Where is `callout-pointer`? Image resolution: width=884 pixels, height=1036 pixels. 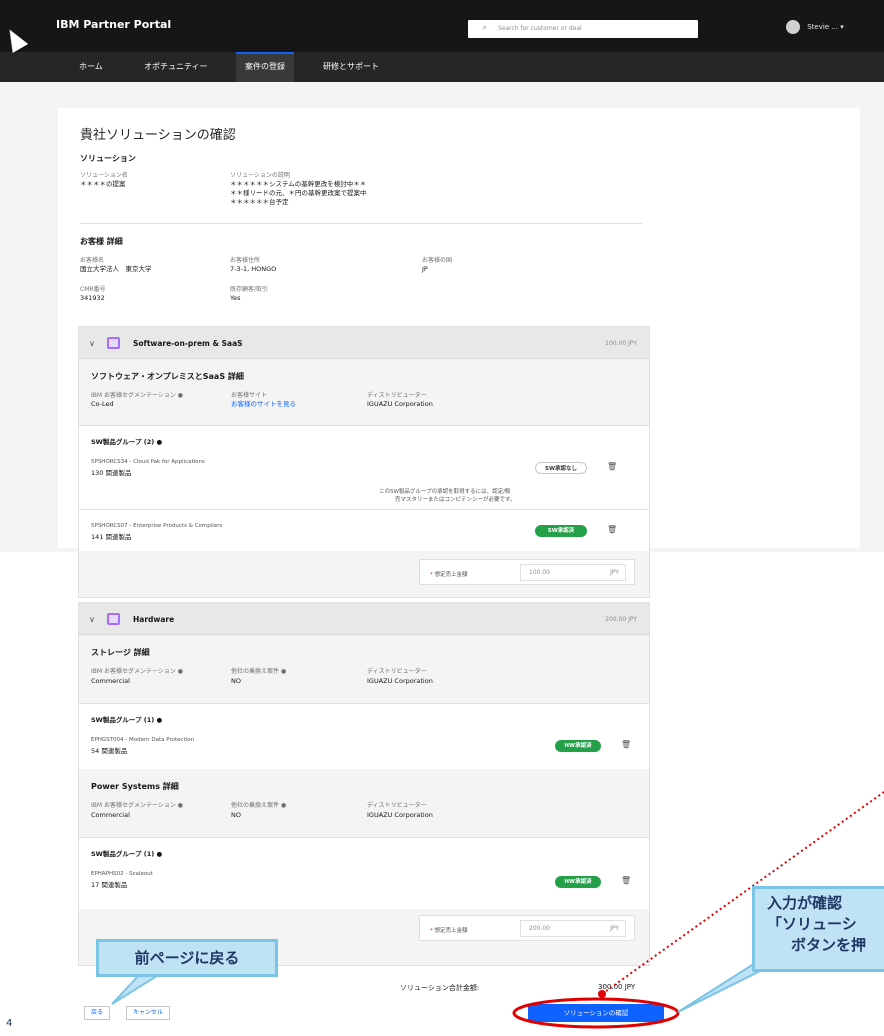 callout-pointer is located at coordinates (137, 989).